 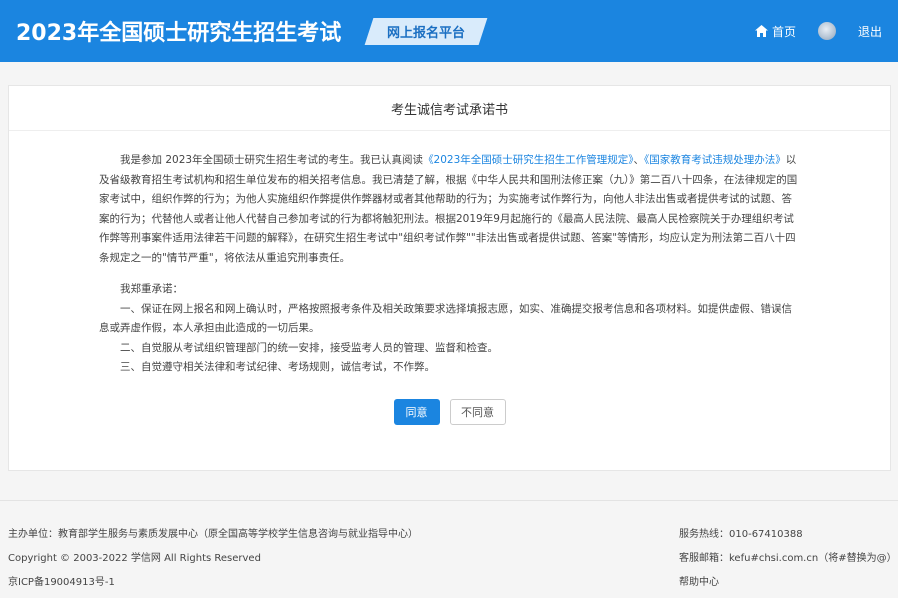 I want to click on logout-label: 退出, so click(x=869, y=31).